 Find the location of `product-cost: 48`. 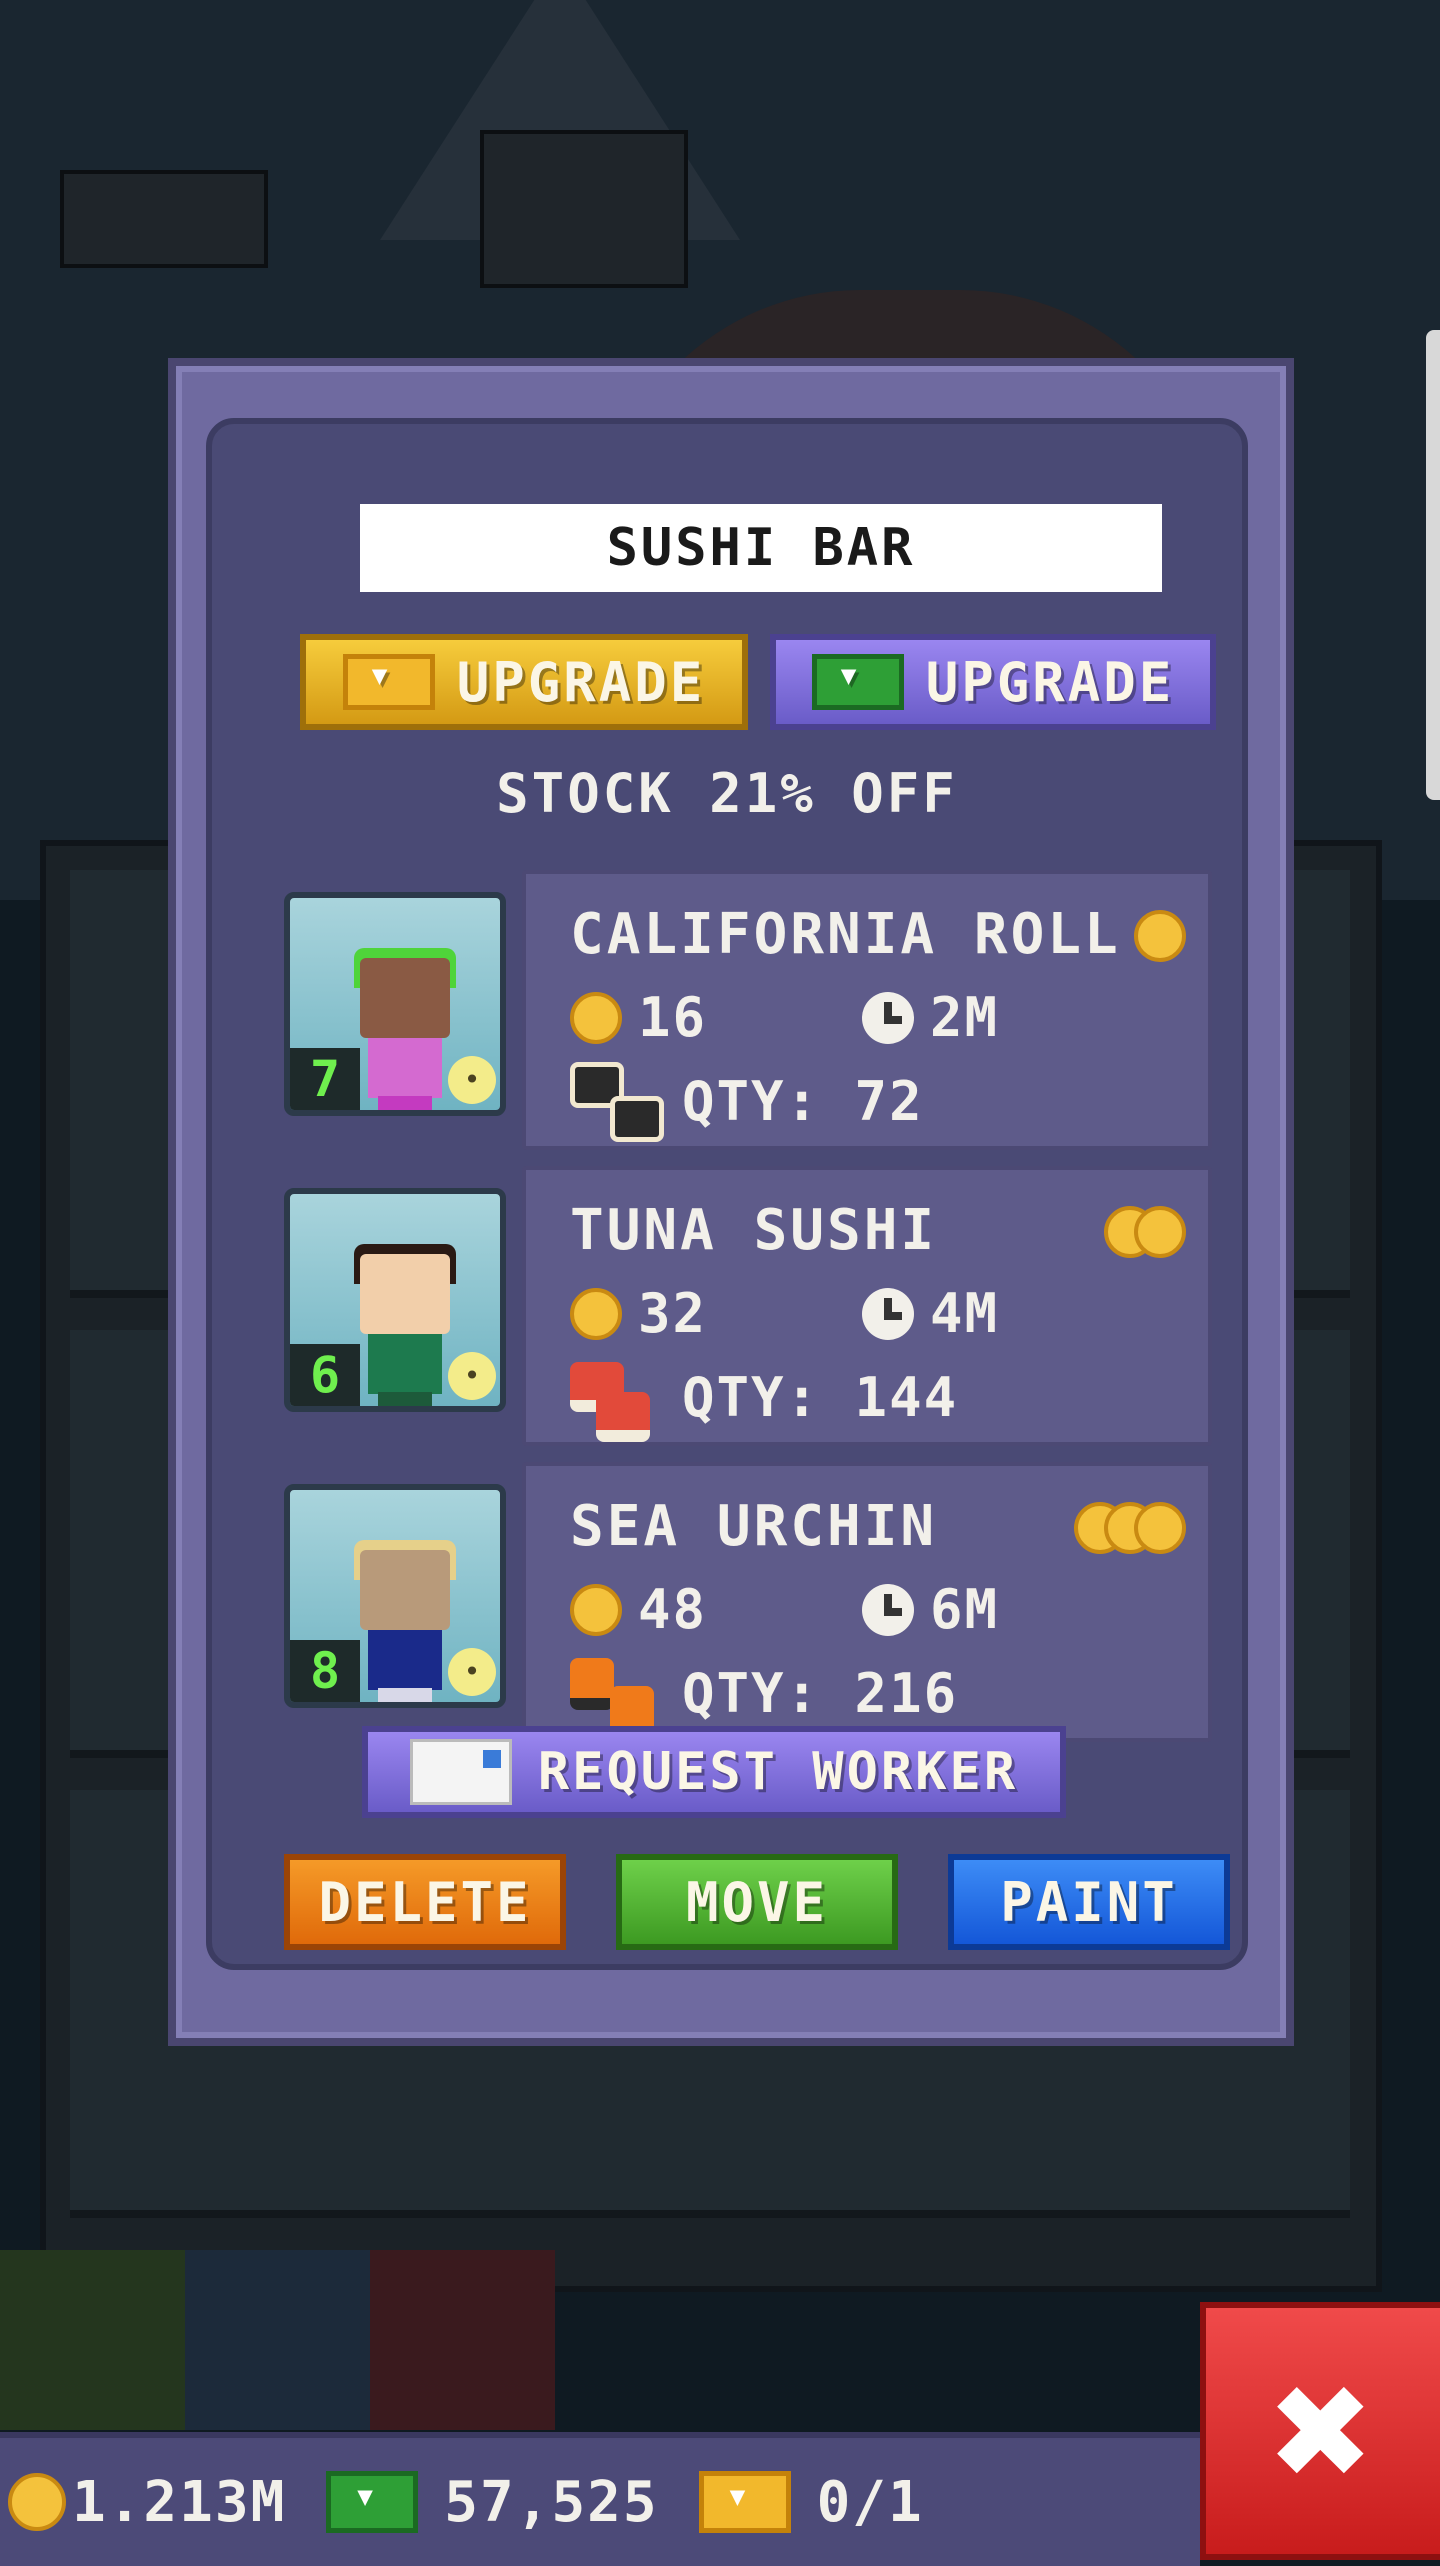

product-cost: 48 is located at coordinates (638, 1609).